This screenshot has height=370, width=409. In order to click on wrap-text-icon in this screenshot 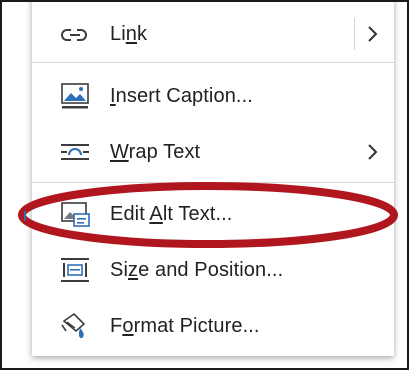, I will do `click(75, 152)`.